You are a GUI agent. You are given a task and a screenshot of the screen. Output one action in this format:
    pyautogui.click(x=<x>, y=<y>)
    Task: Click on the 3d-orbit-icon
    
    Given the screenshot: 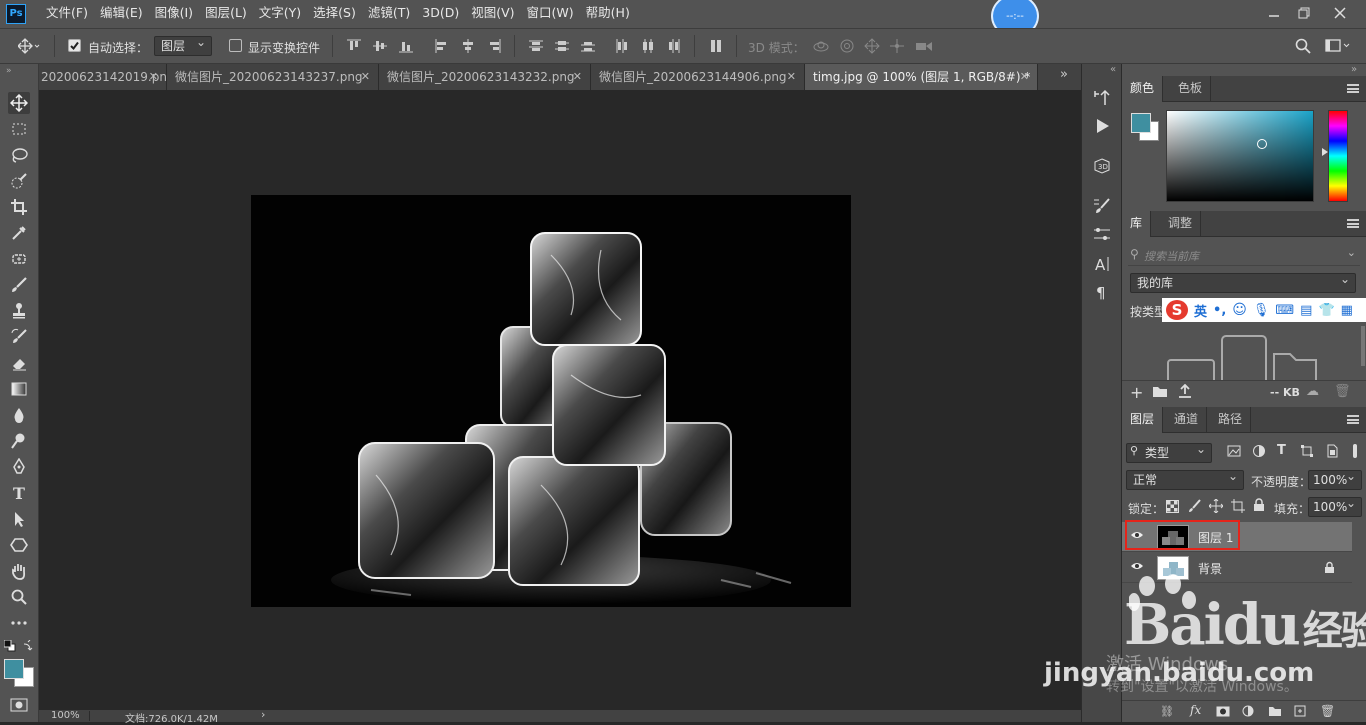 What is the action you would take?
    pyautogui.click(x=821, y=46)
    